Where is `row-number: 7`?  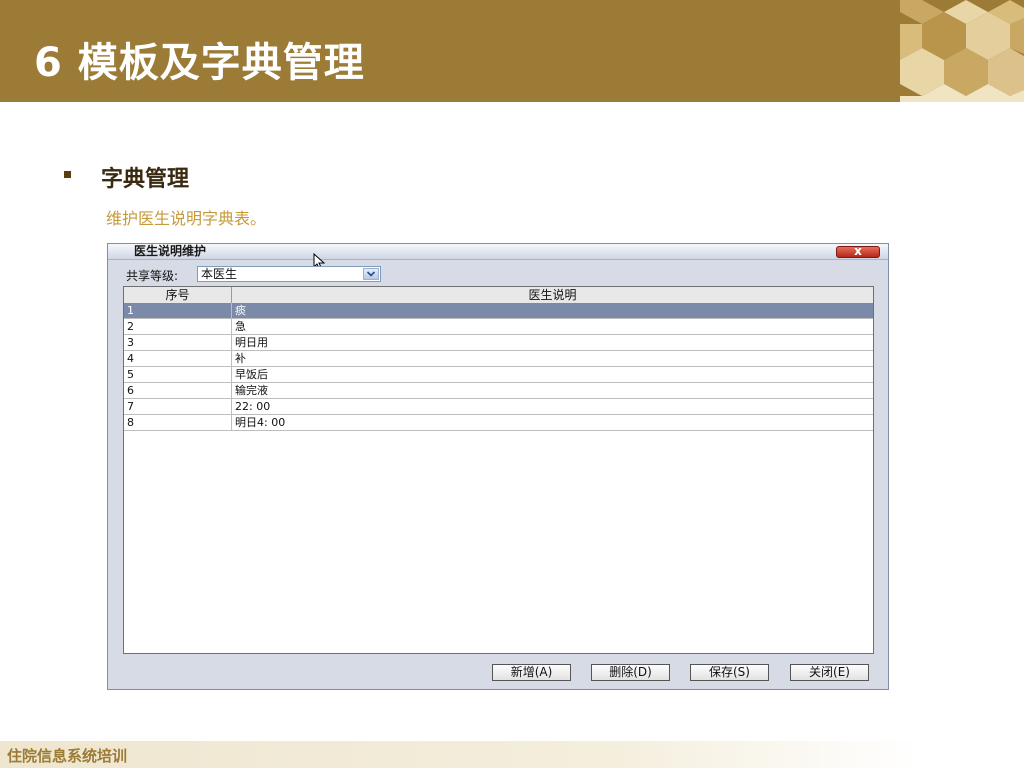 row-number: 7 is located at coordinates (178, 406).